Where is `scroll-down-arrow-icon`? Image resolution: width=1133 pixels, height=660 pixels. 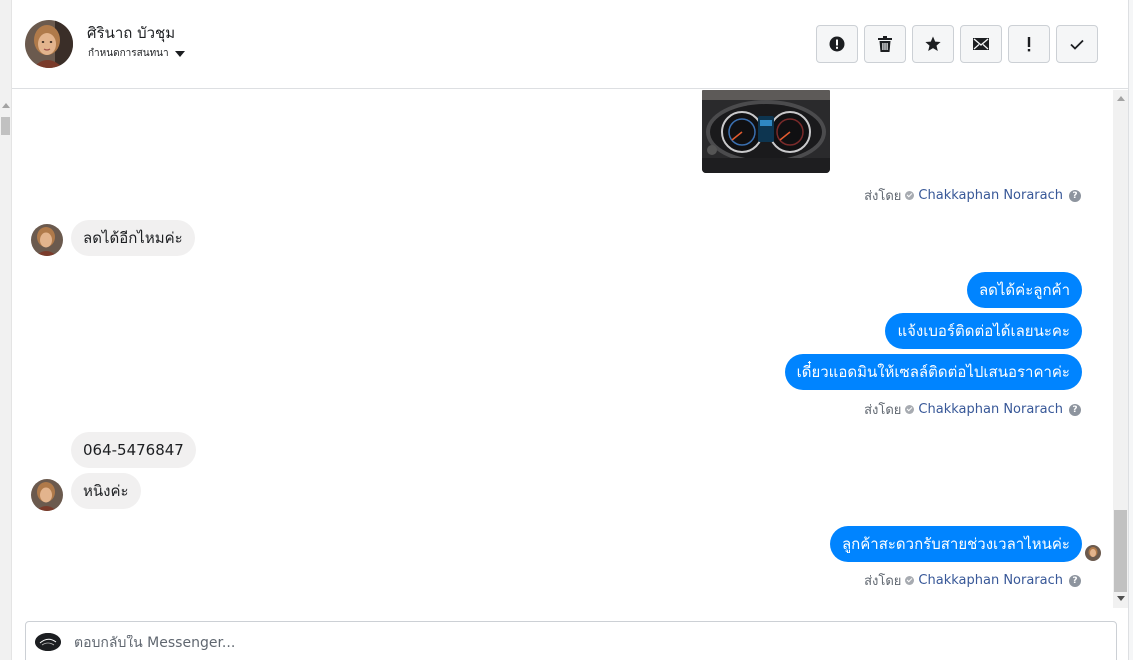 scroll-down-arrow-icon is located at coordinates (1121, 598).